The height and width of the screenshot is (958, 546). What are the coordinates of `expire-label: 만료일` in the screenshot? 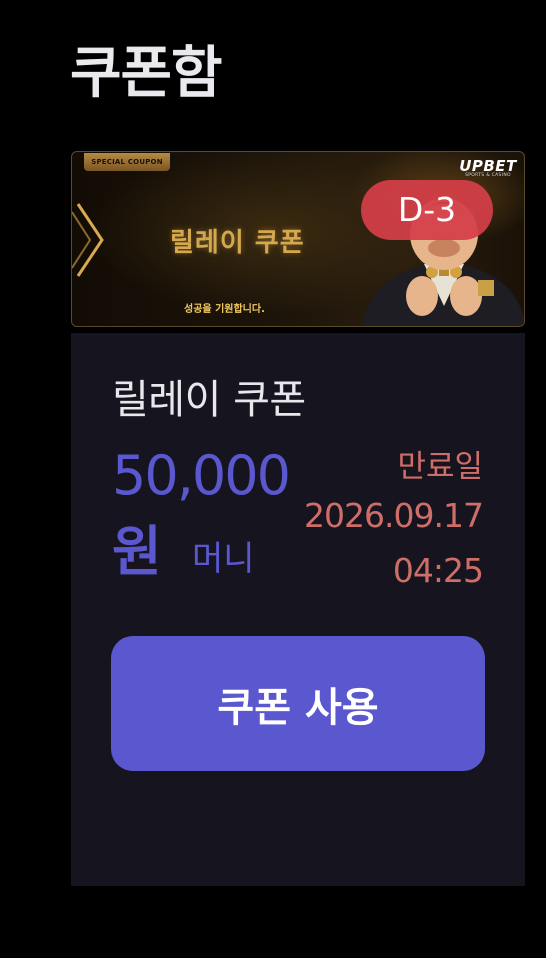 It's located at (440, 467).